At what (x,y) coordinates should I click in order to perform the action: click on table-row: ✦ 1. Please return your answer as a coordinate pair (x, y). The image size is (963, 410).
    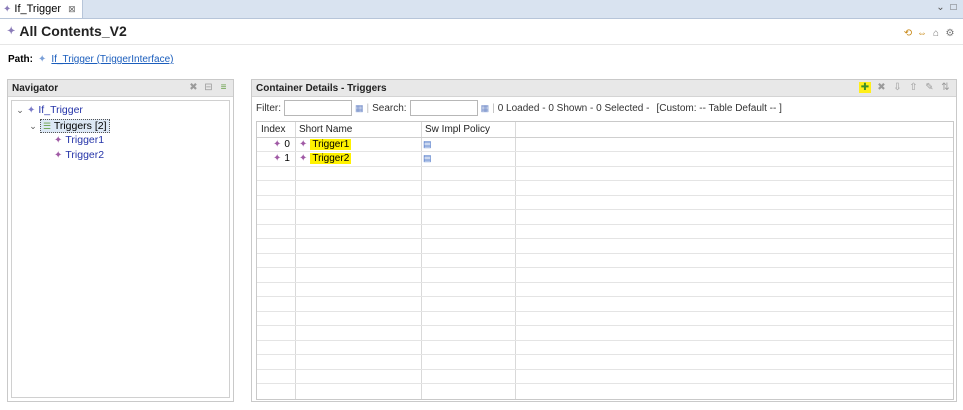
    Looking at the image, I should click on (281, 158).